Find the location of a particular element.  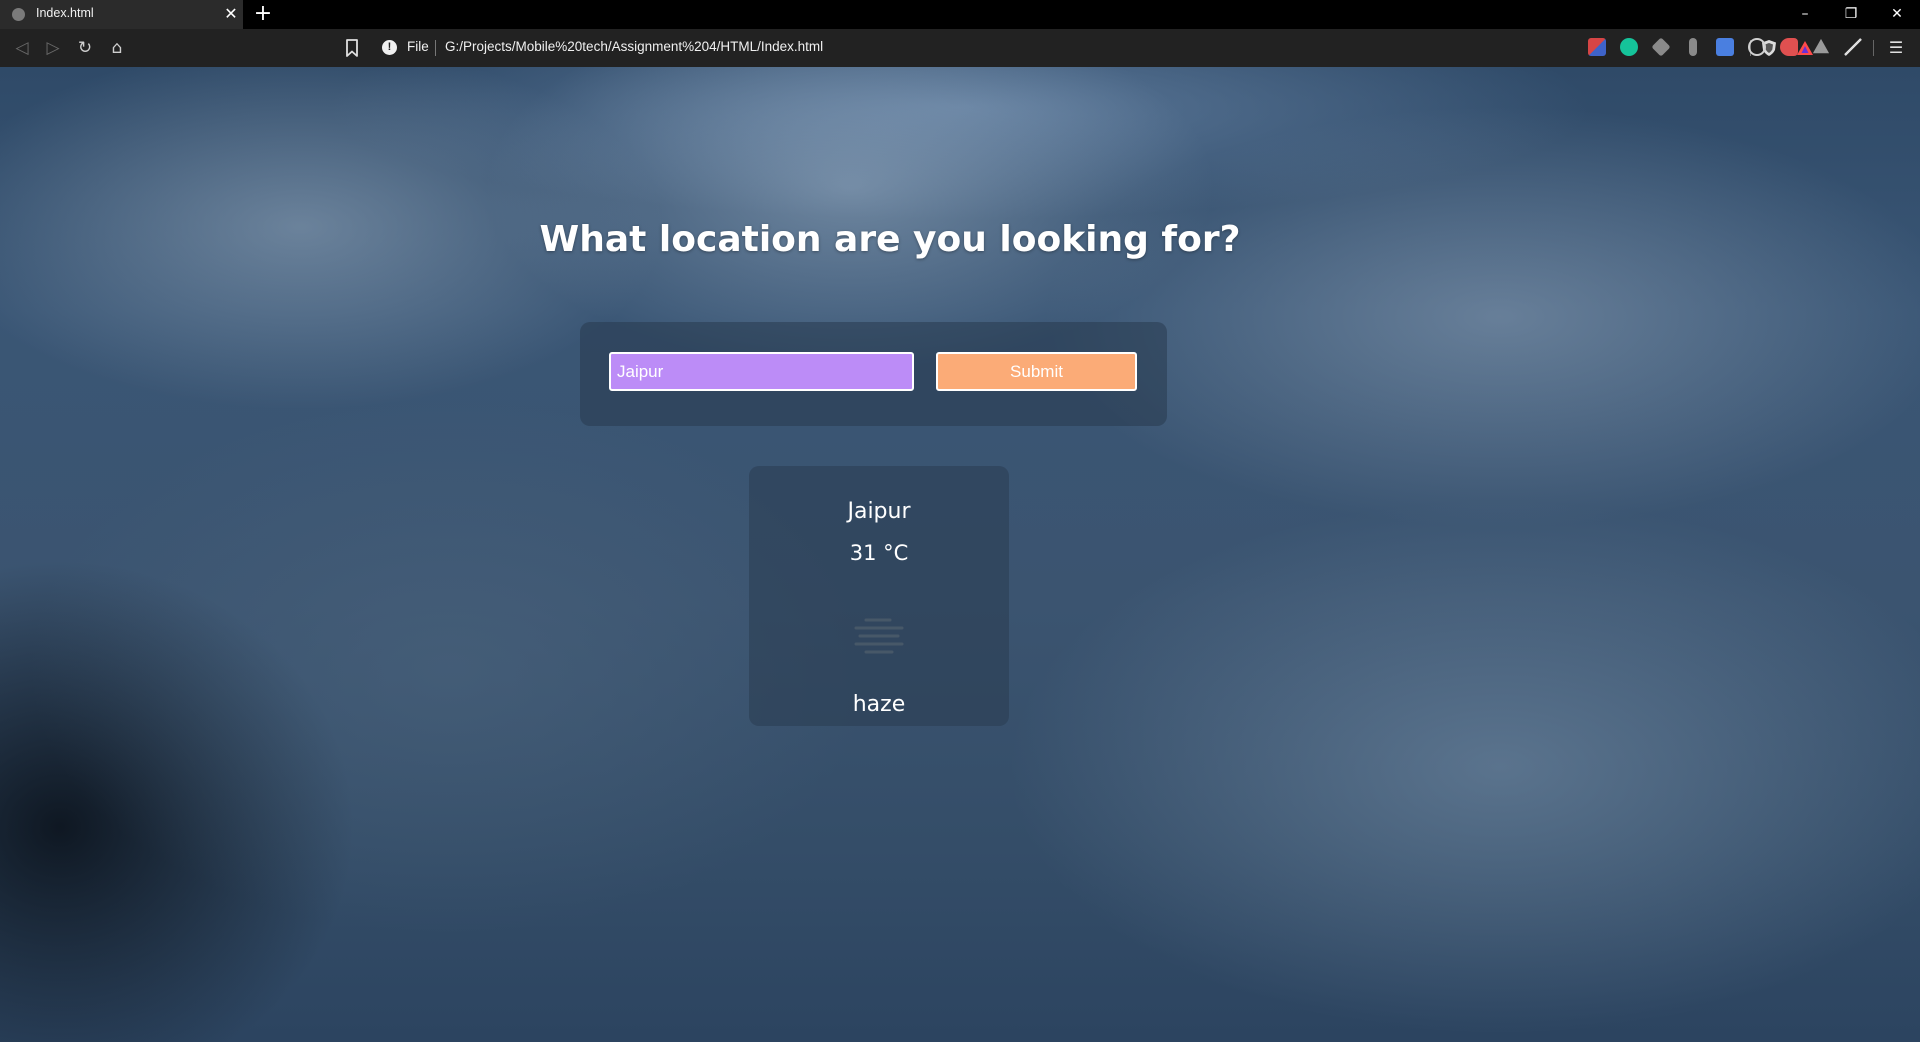

minimize-button: – is located at coordinates (1805, 14).